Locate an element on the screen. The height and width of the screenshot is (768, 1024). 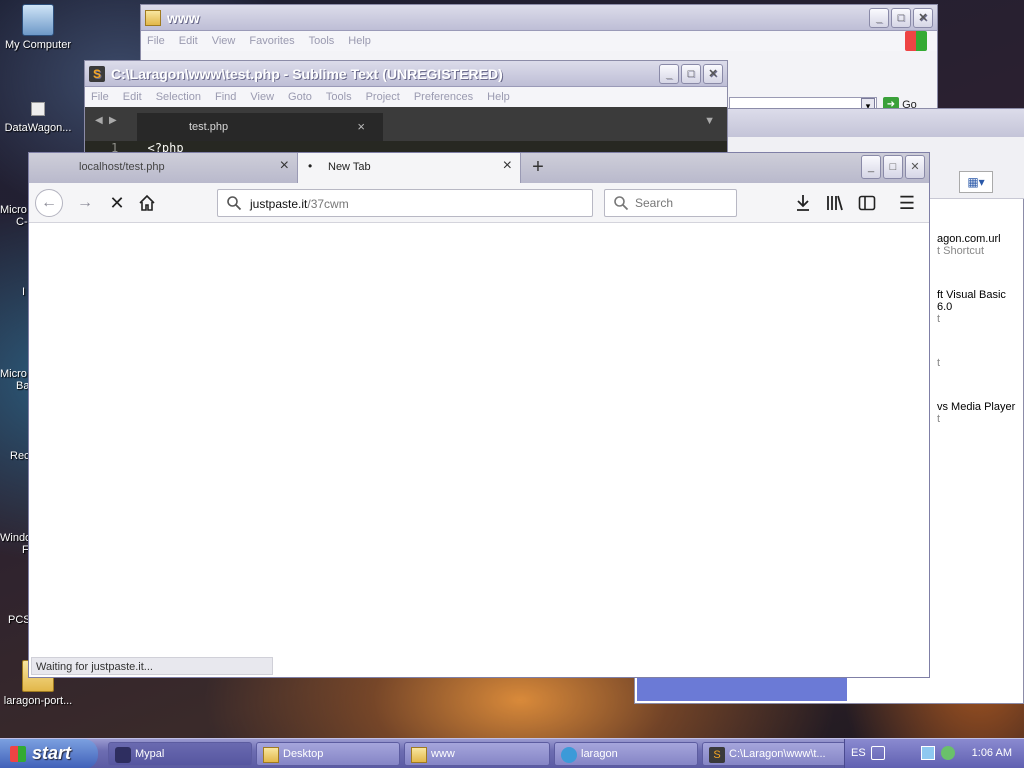
file-item: agon.com.url t Shortcut is located at coordinates (969, 245).